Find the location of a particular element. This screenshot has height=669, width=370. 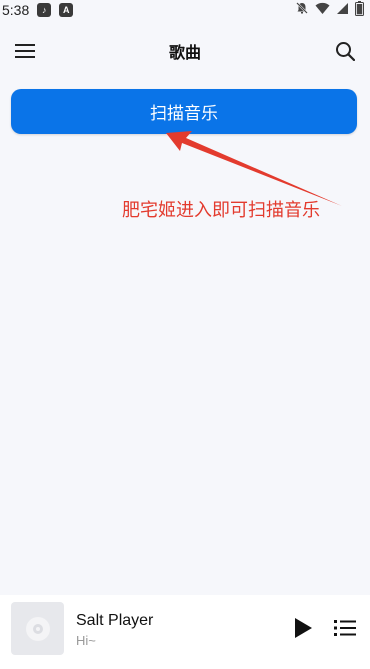

search-icon is located at coordinates (345, 51).